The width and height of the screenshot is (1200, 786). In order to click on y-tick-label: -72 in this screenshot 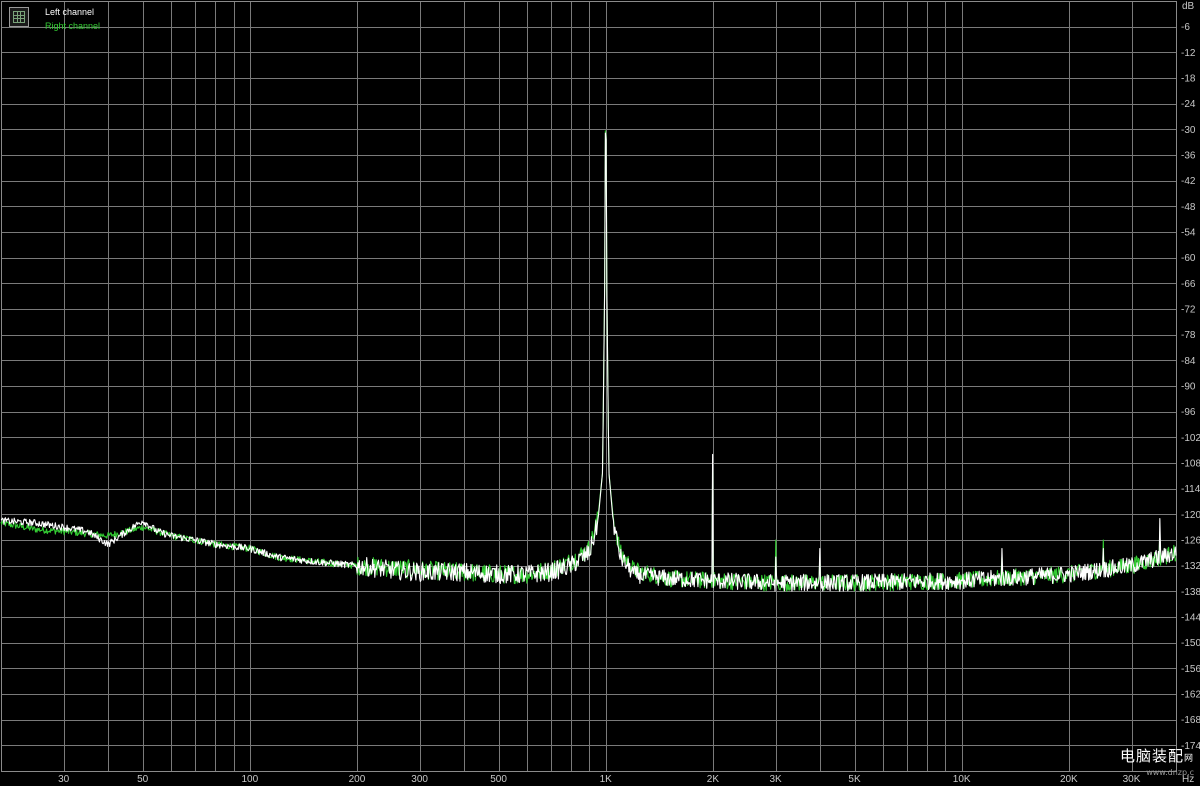, I will do `click(1188, 310)`.